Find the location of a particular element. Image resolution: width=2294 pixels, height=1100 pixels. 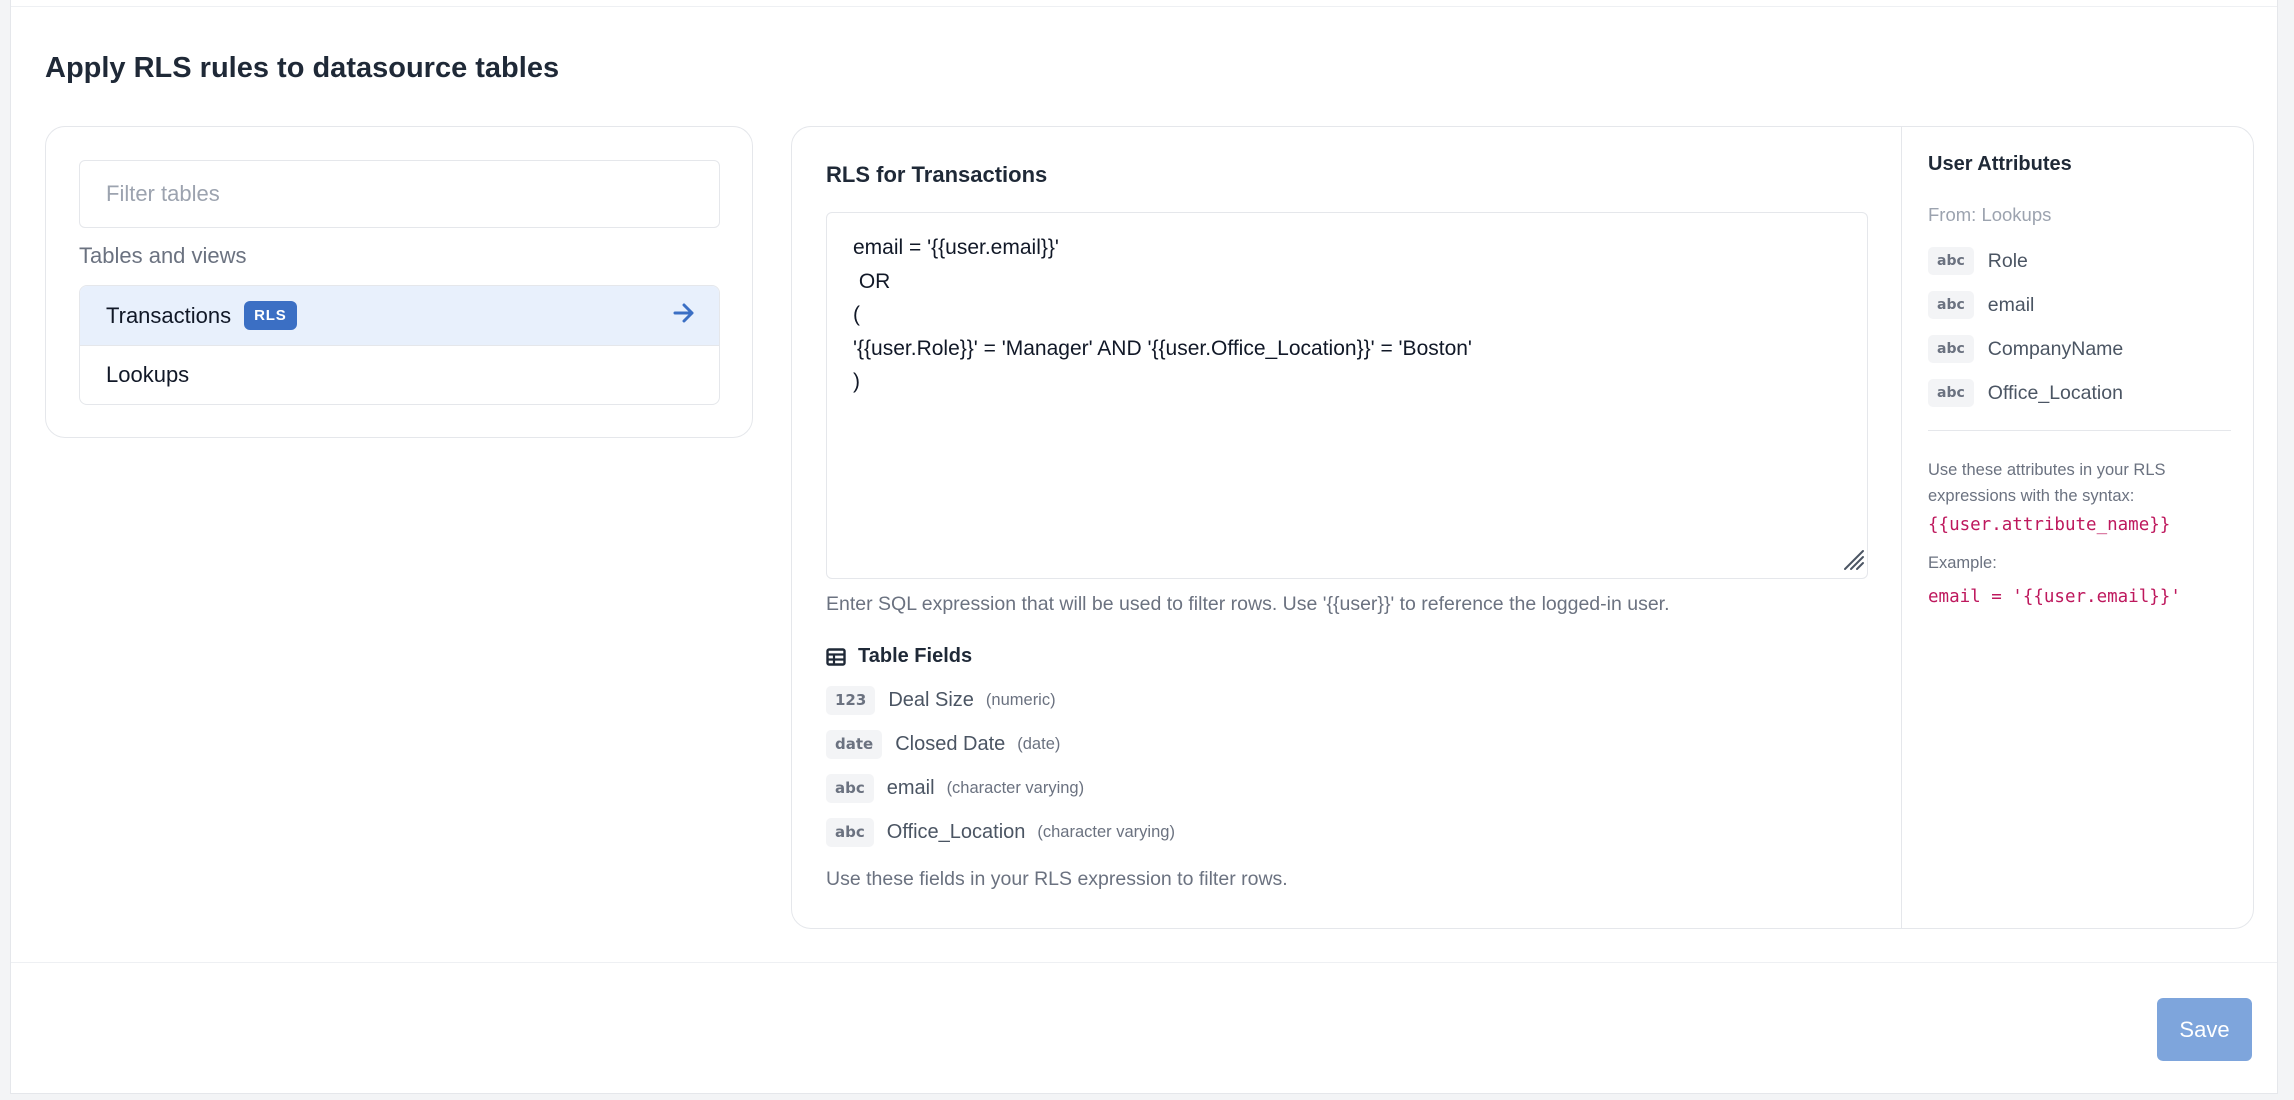

field-name: Deal Size is located at coordinates (931, 699).